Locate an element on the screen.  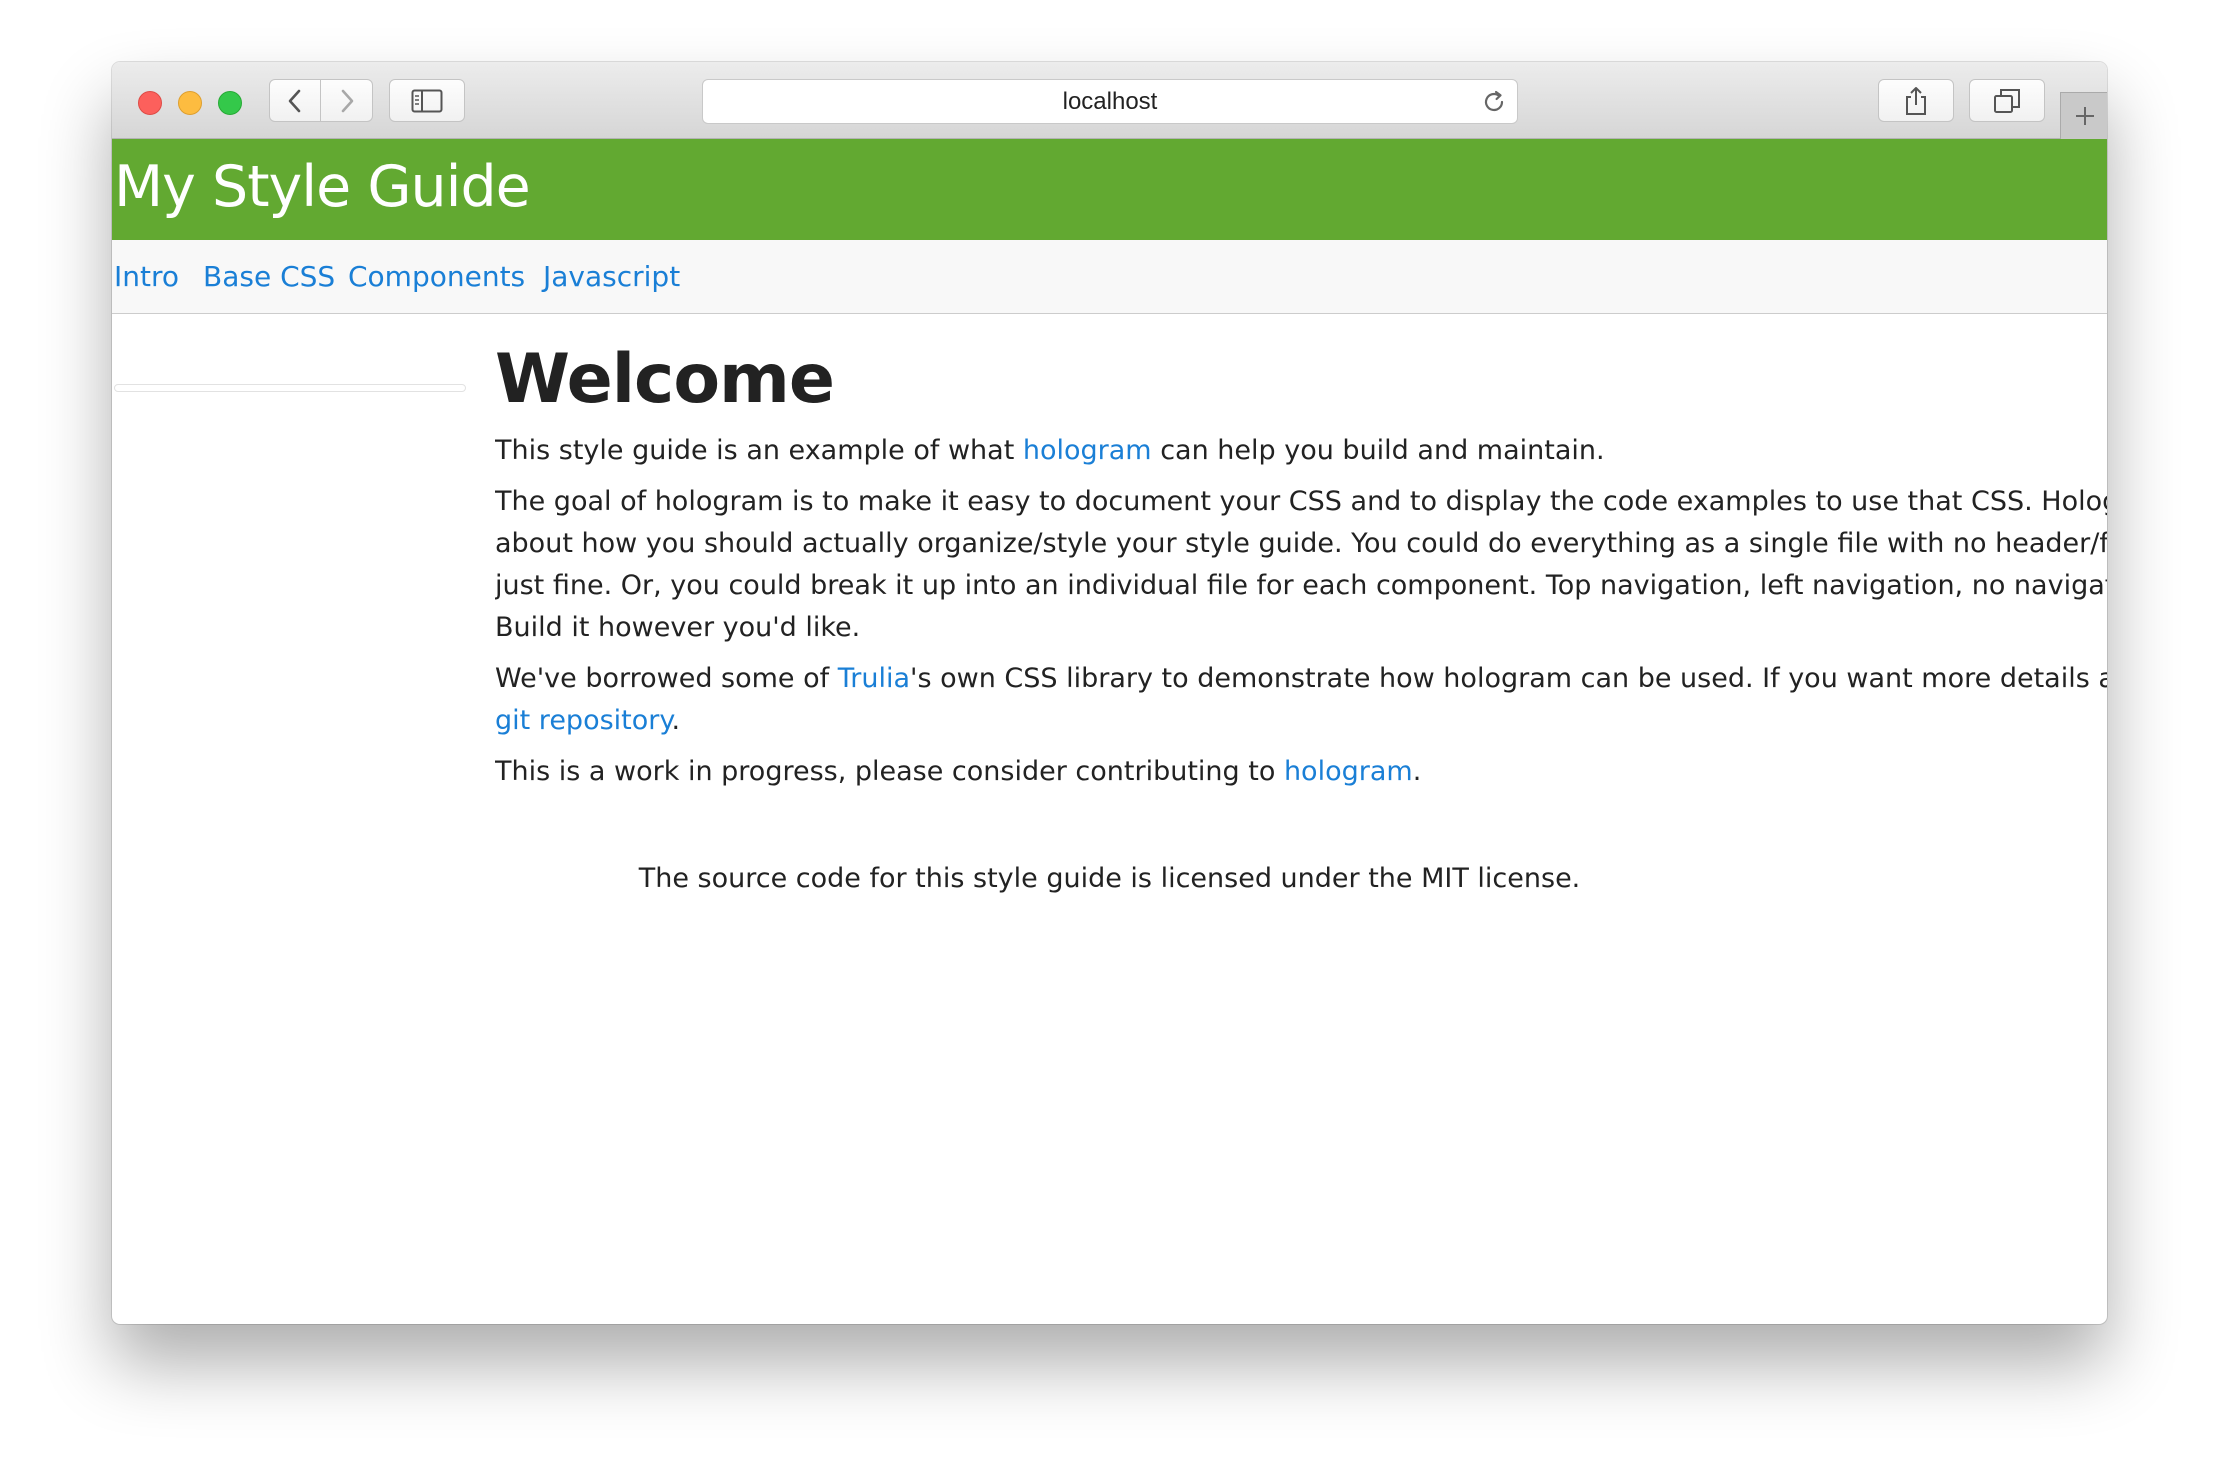
browser-toolbar: localhost is located at coordinates (1109, 100).